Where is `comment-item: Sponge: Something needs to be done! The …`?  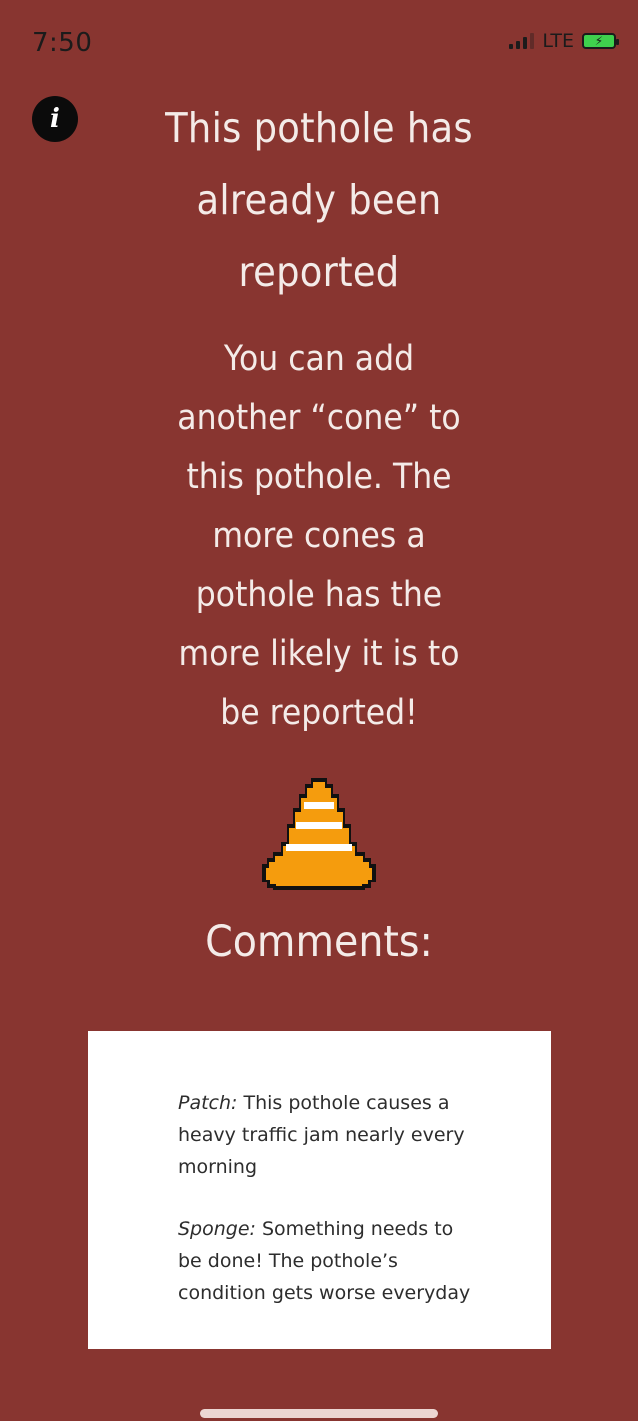 comment-item: Sponge: Something needs to be done! The … is located at coordinates (329, 1261).